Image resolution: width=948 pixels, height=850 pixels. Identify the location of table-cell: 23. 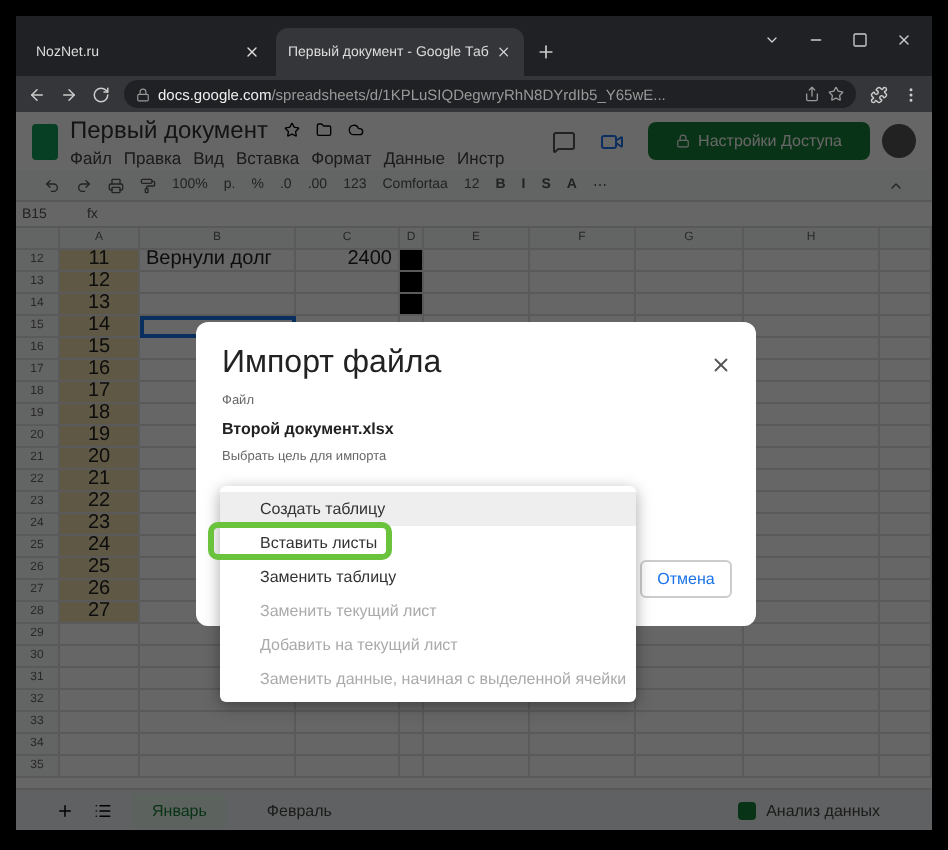
(100, 525).